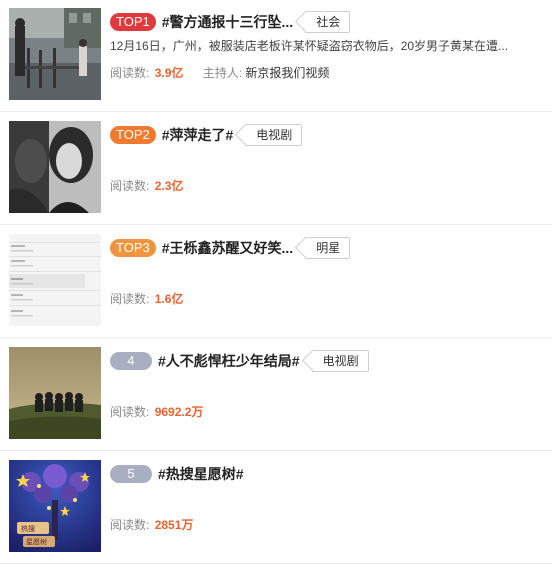 The width and height of the screenshot is (552, 565). I want to click on item-header: 4 #人不彪悍枉少年结局# 电视剧, so click(239, 361).